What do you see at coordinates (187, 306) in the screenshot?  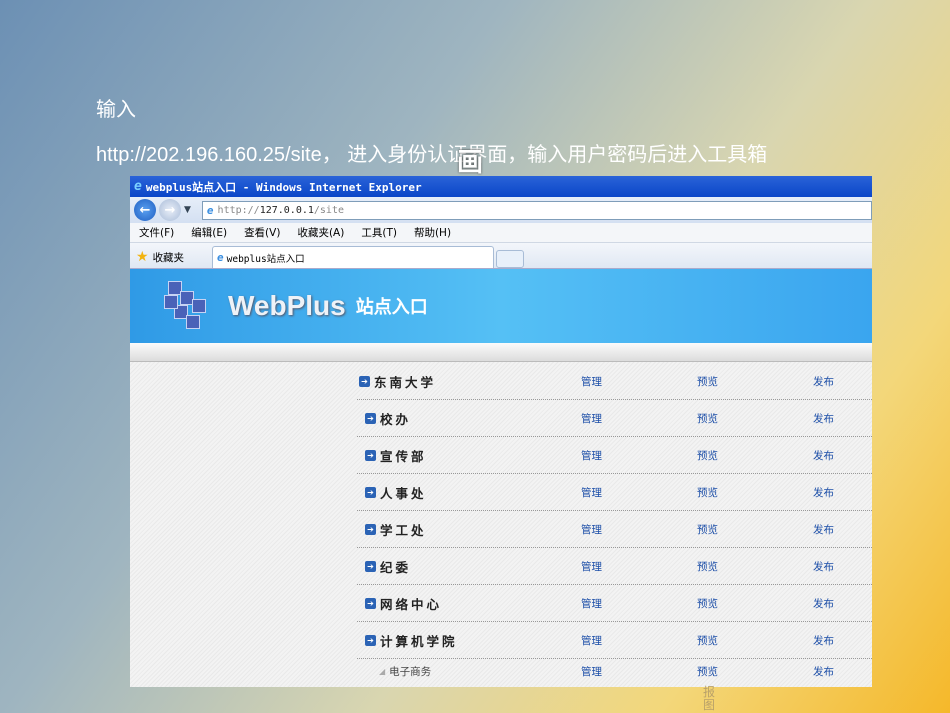 I see `webplus-logo-icon` at bounding box center [187, 306].